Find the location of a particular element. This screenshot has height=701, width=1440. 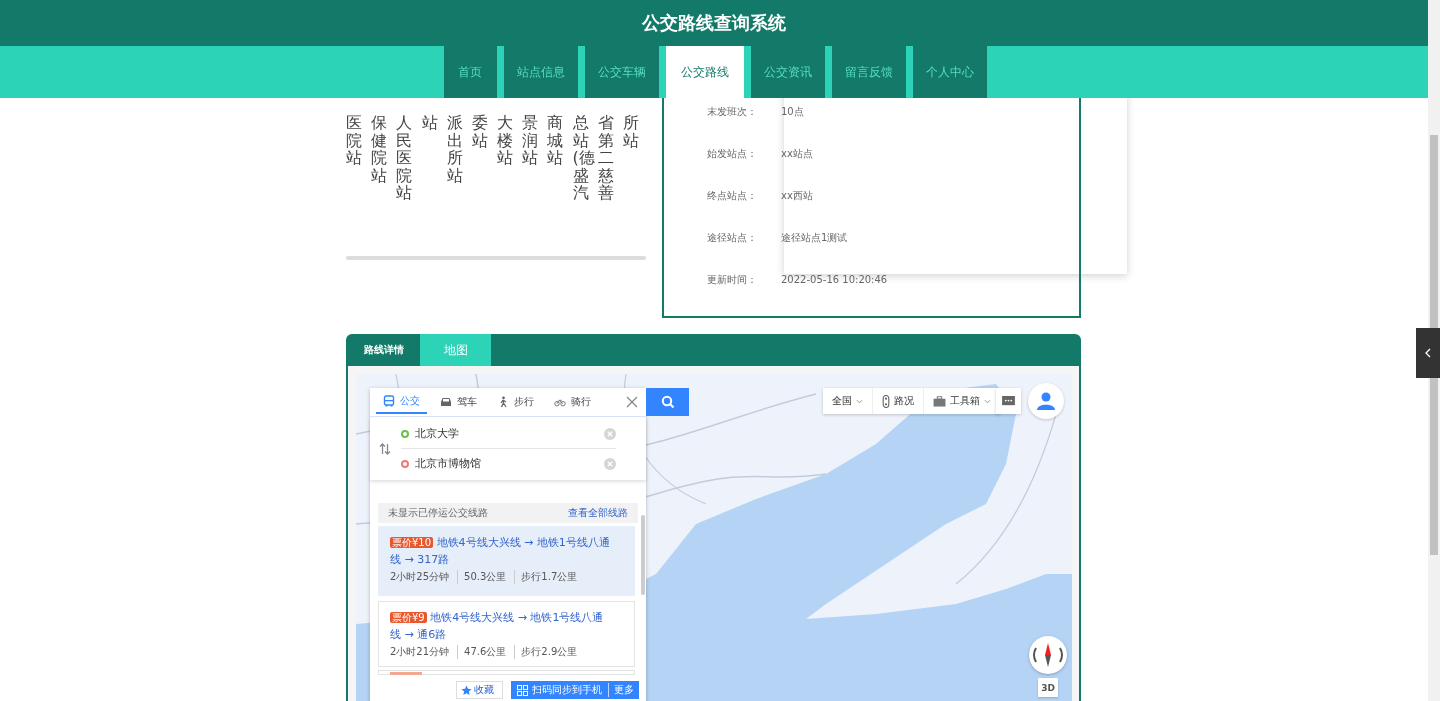

mode-tab: 驾车 is located at coordinates (458, 402).